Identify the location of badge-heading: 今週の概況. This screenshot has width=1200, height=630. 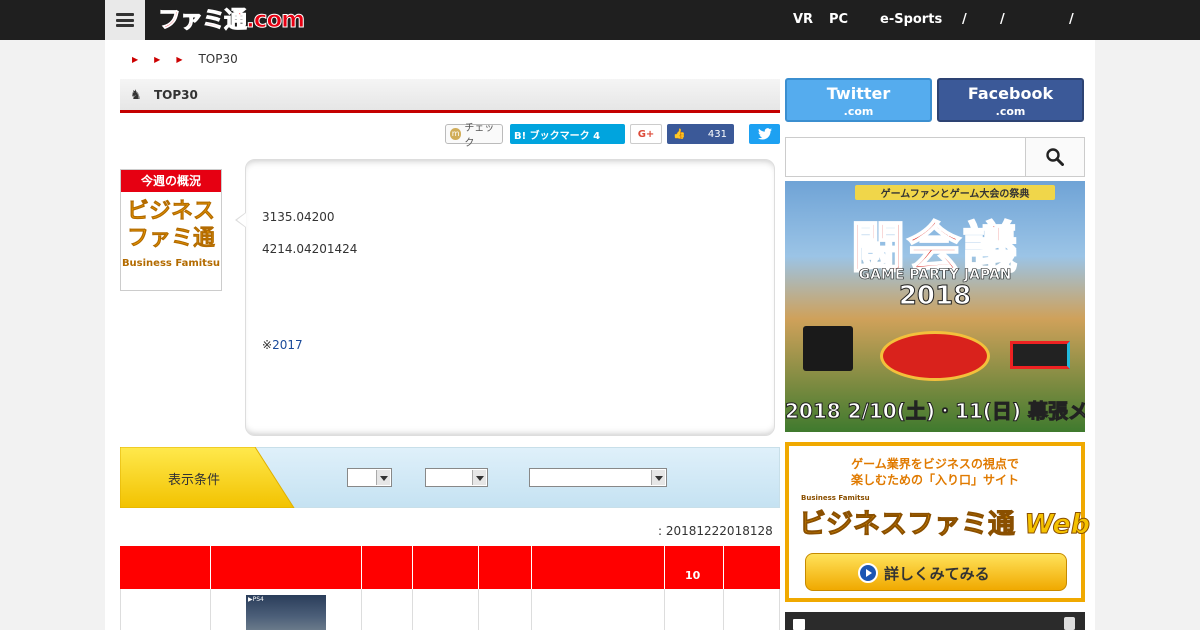
(171, 181).